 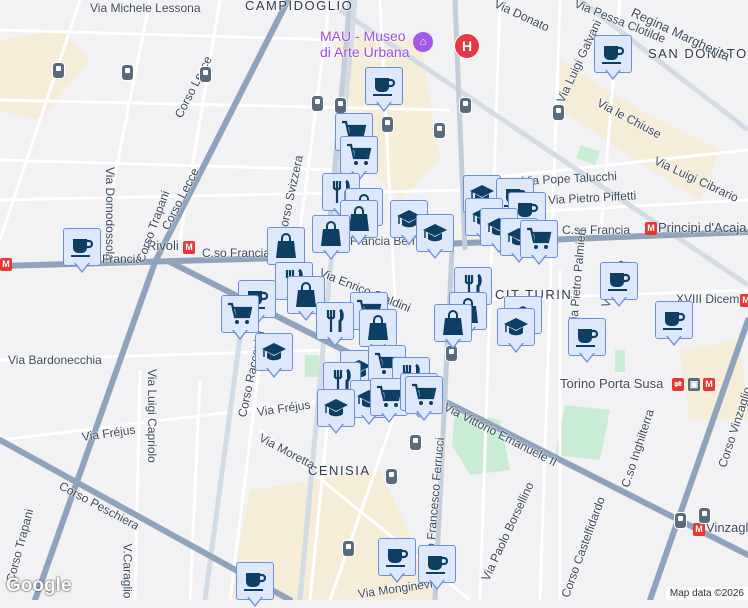 I want to click on street-label: Via Bardonecchia, so click(x=55, y=360).